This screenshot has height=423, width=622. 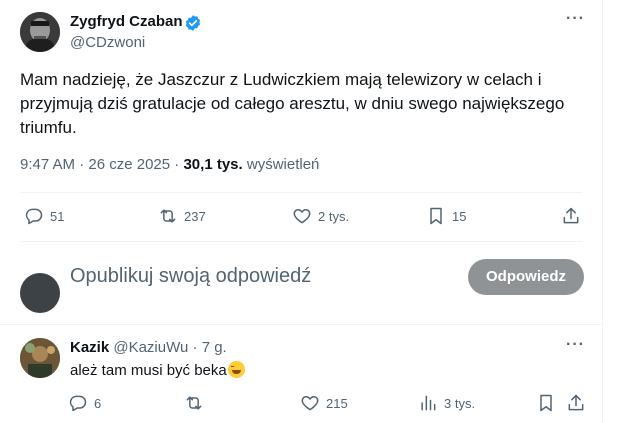 What do you see at coordinates (283, 164) in the screenshot?
I see `views-label: wyświetleń` at bounding box center [283, 164].